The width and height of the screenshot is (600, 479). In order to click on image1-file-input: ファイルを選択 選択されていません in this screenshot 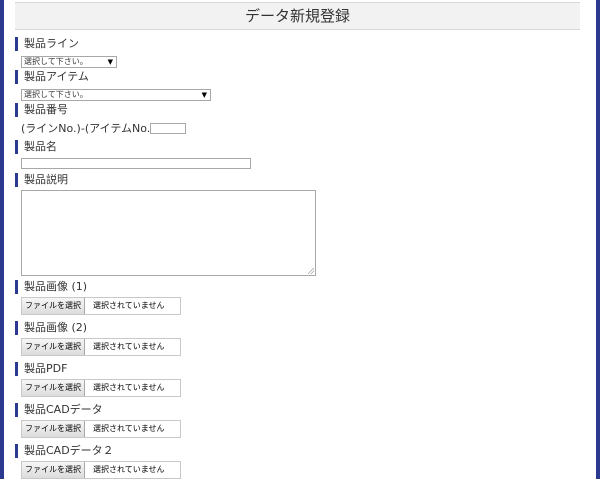, I will do `click(101, 306)`.